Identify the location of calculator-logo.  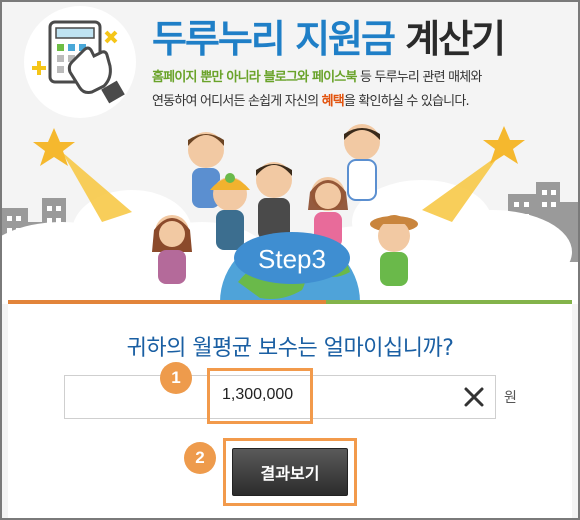
(80, 62).